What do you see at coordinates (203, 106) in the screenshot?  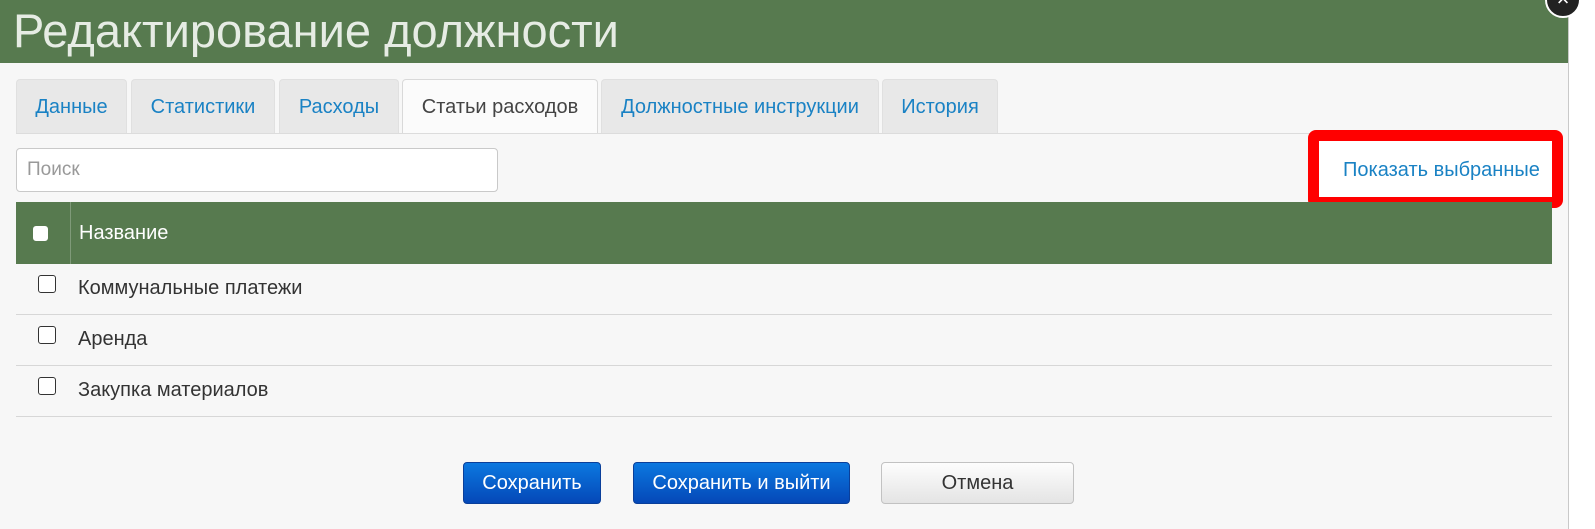 I see `tab-statistics: Статистики` at bounding box center [203, 106].